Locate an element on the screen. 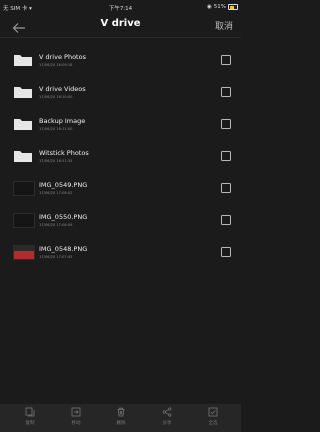 This screenshot has width=320, height=432. delete-label: 删除 is located at coordinates (121, 423).